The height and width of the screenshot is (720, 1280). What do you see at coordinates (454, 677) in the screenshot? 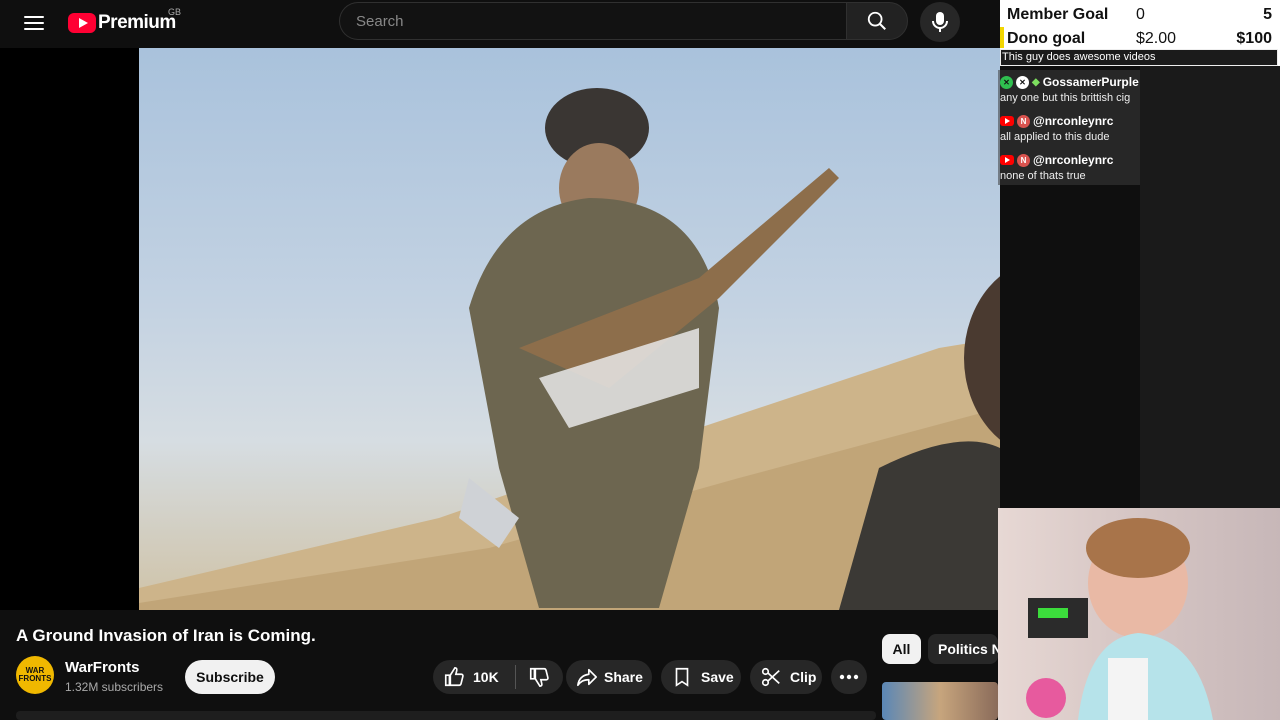
I see `thumbs-up-icon` at bounding box center [454, 677].